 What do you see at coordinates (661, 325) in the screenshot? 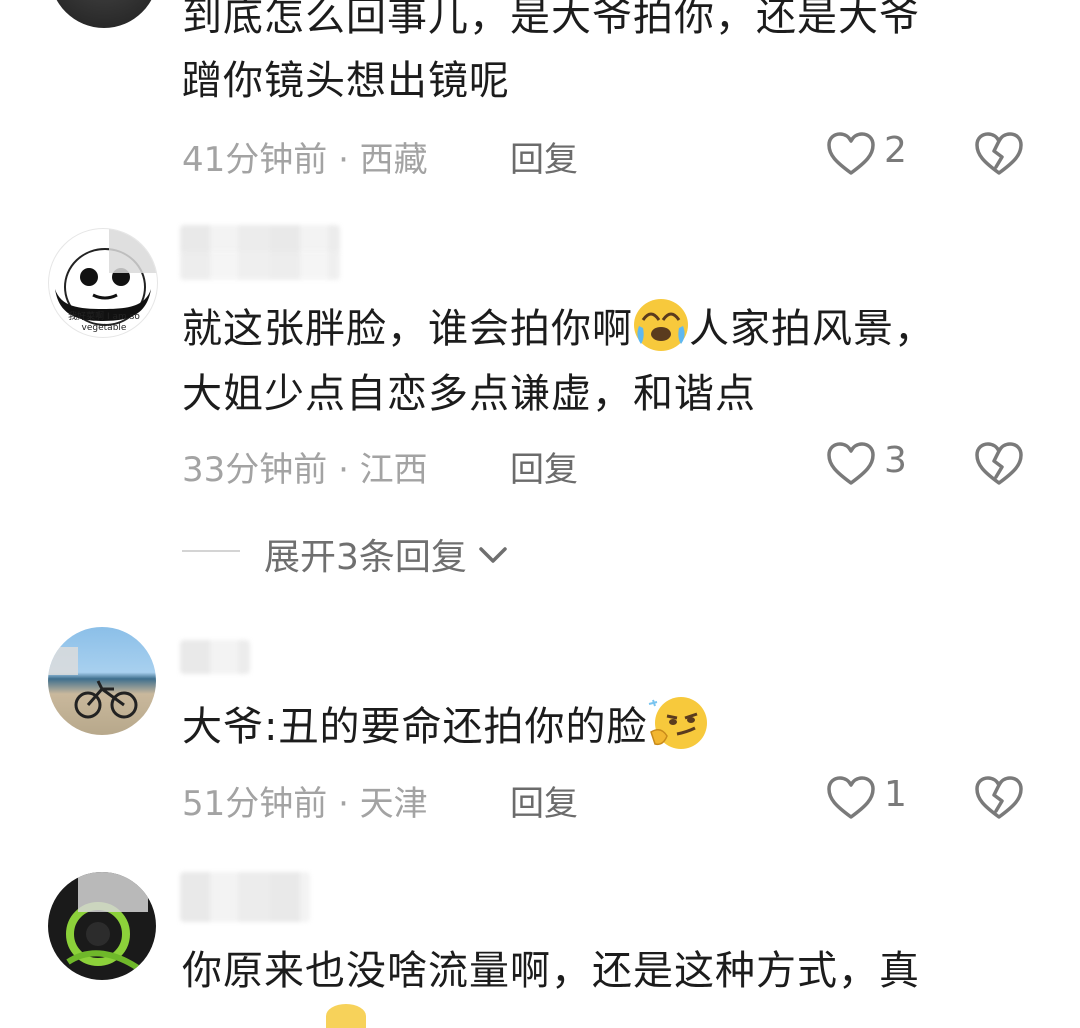
I see `crying-laughing-emoji-icon` at bounding box center [661, 325].